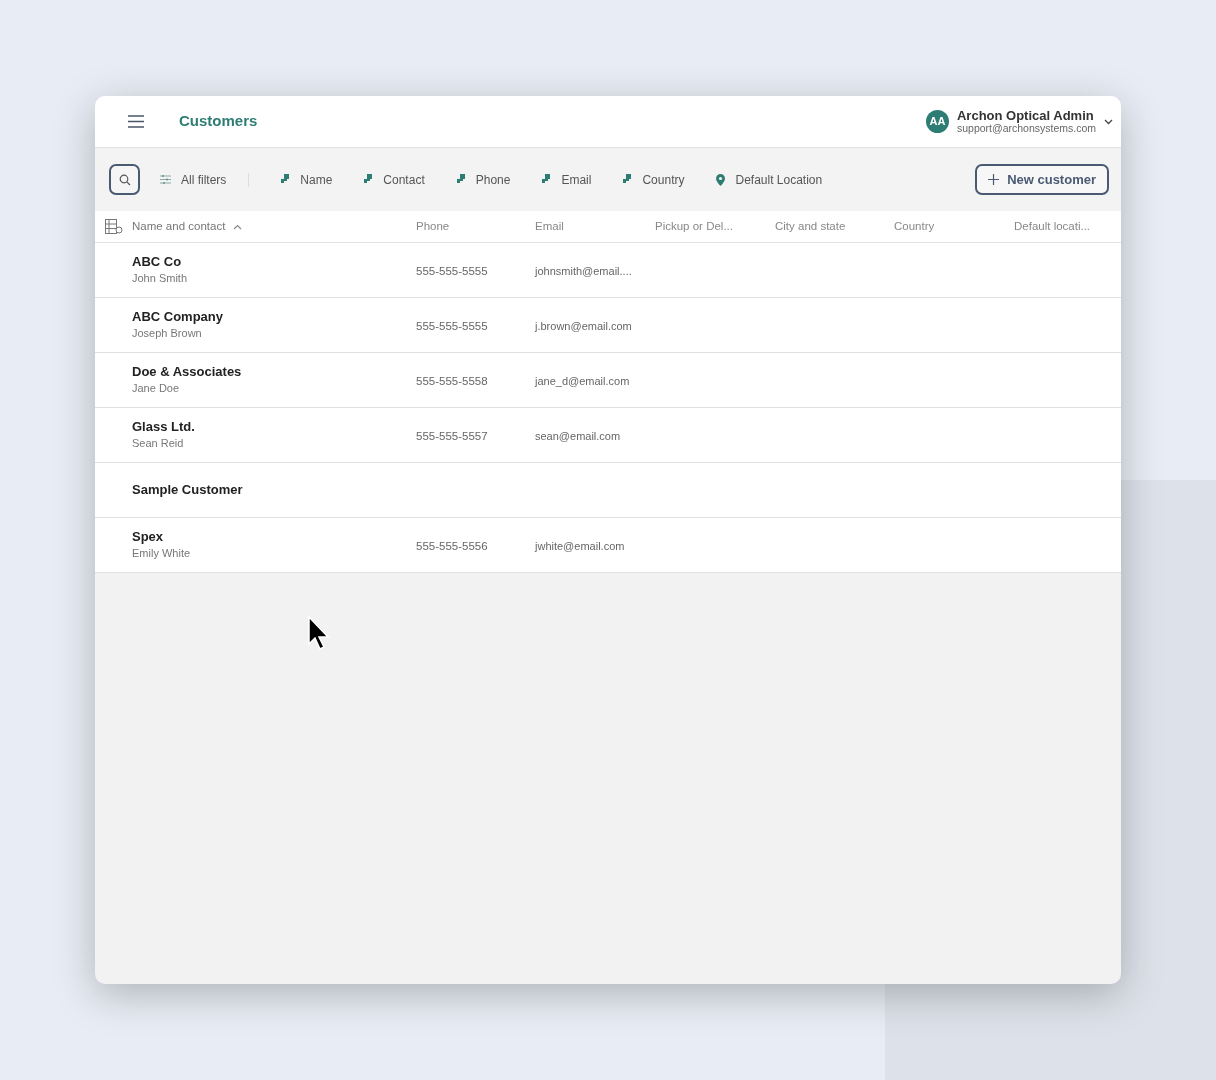  What do you see at coordinates (1108, 121) in the screenshot?
I see `chevron-down-icon` at bounding box center [1108, 121].